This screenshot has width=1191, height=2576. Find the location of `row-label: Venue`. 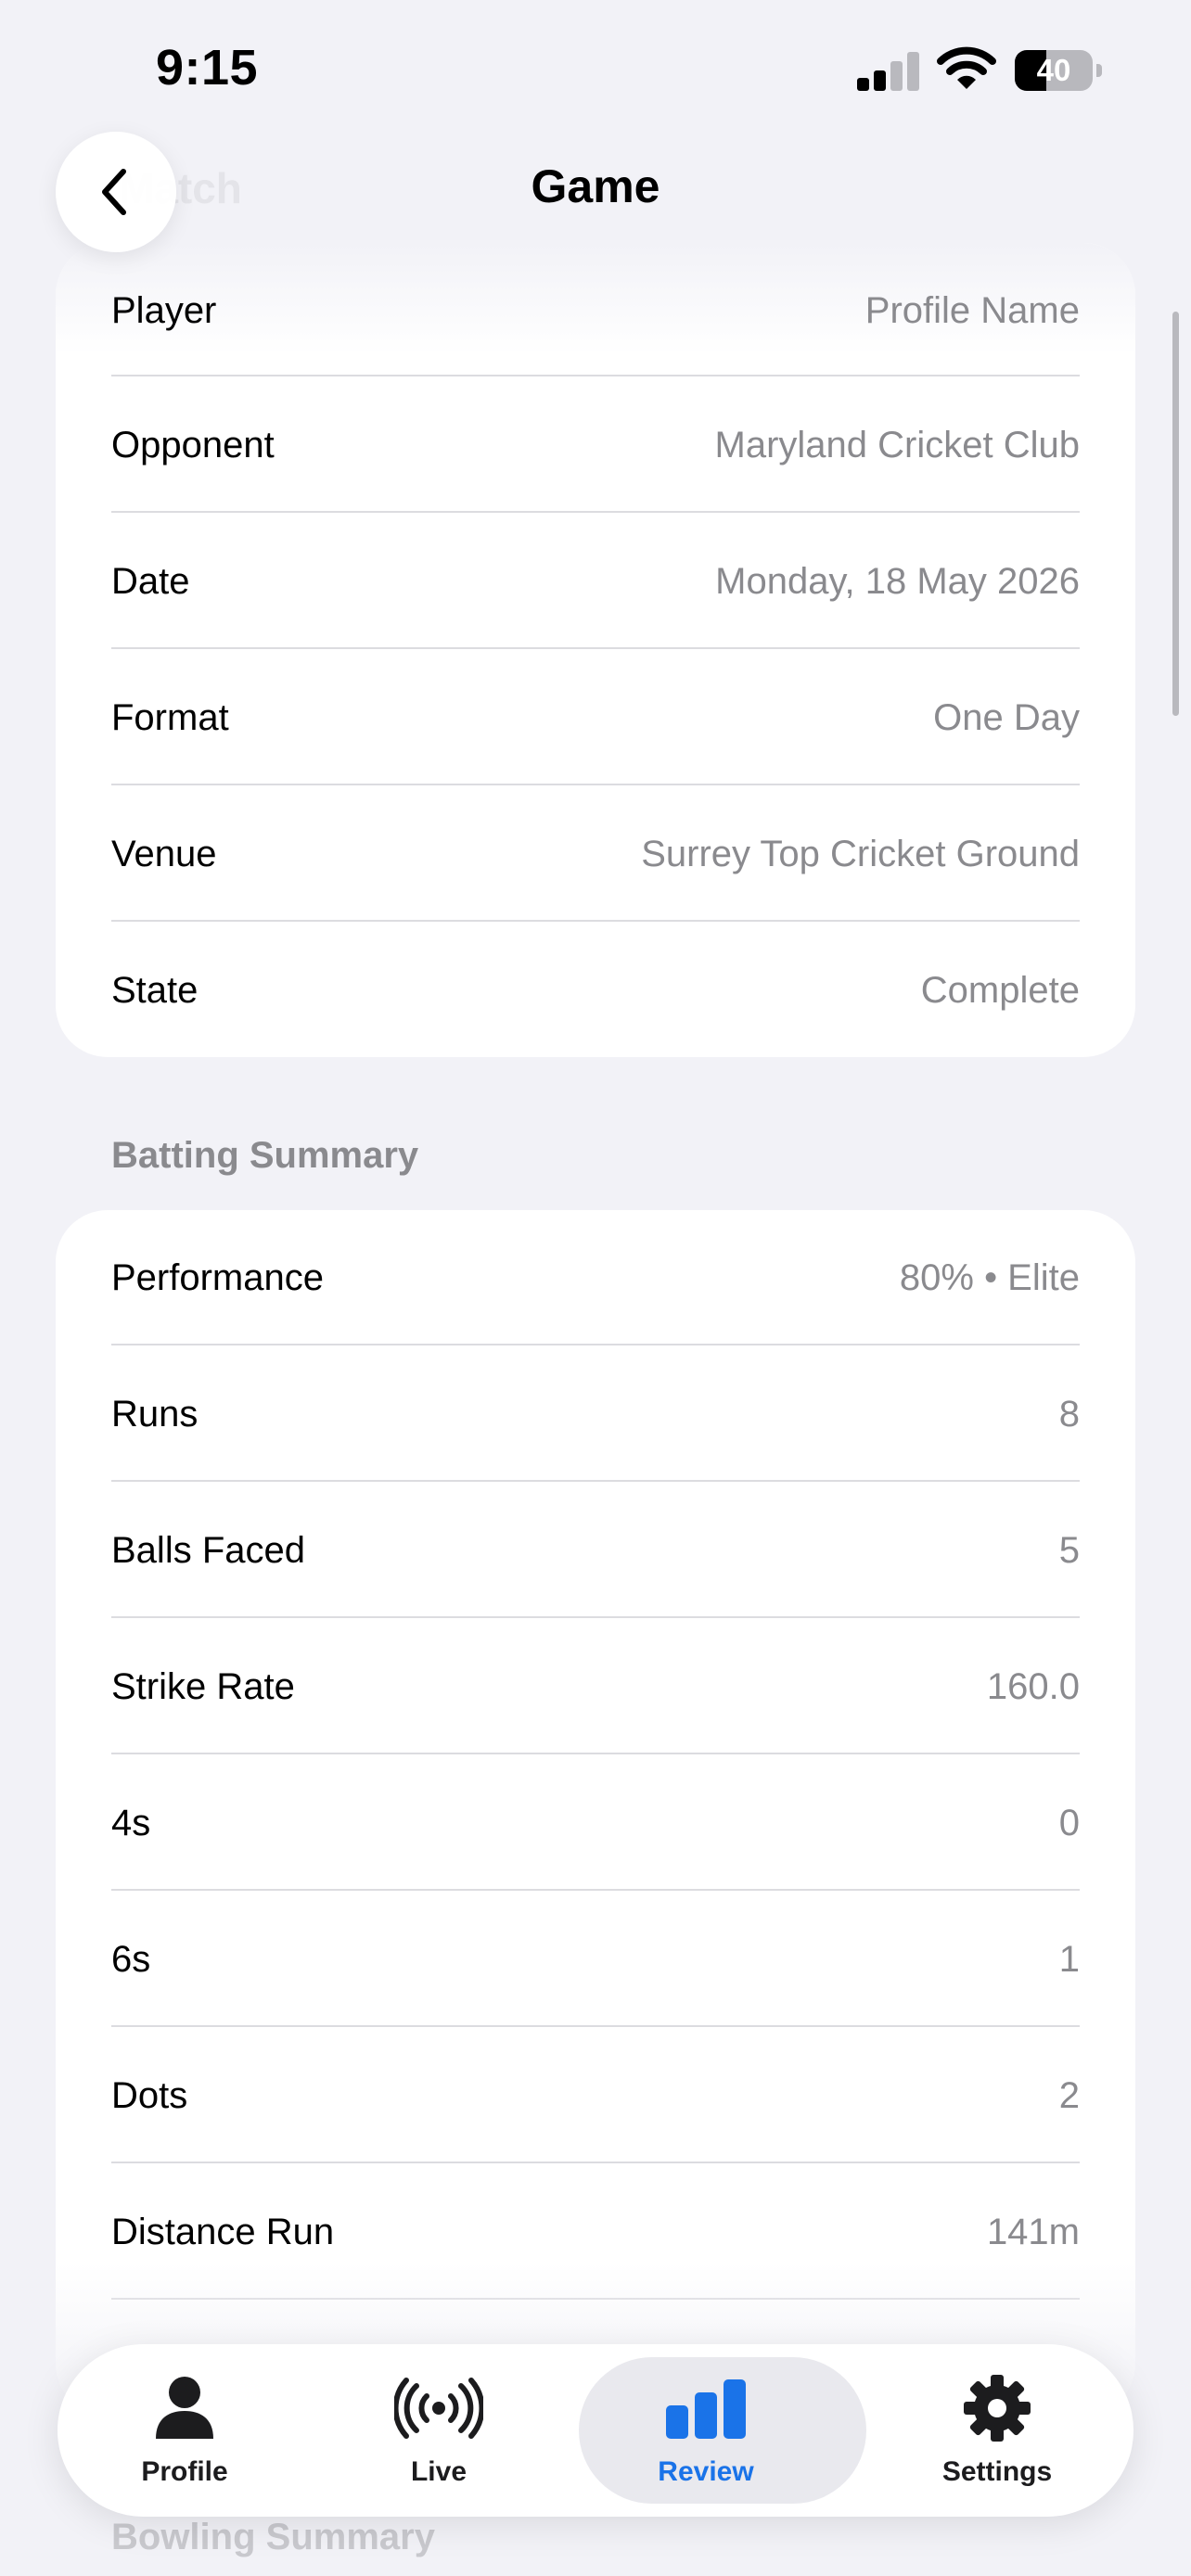

row-label: Venue is located at coordinates (164, 854).